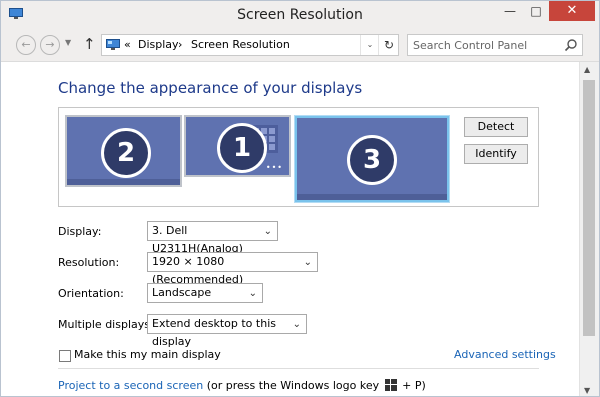 This screenshot has width=600, height=397. Describe the element at coordinates (388, 45) in the screenshot. I see `refresh-button: ↻` at that location.